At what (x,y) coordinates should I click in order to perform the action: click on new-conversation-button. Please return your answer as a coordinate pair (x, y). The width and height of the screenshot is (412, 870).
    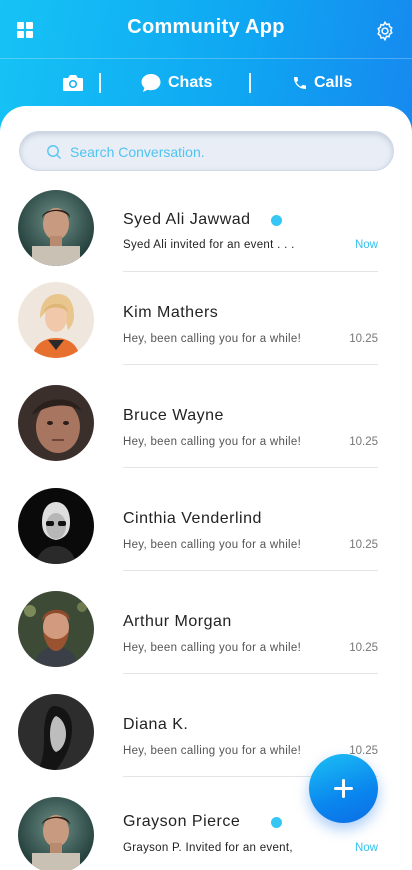
    Looking at the image, I should click on (343, 788).